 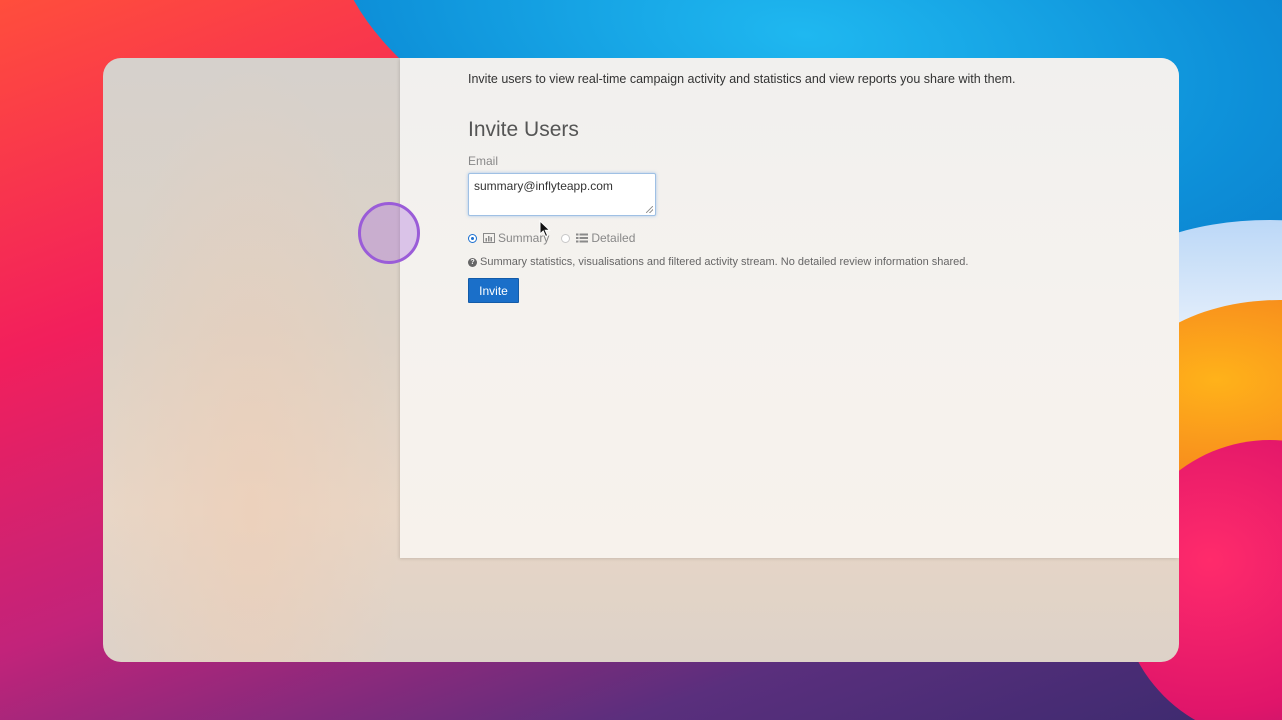 I want to click on section-title: Invite Users, so click(x=523, y=129).